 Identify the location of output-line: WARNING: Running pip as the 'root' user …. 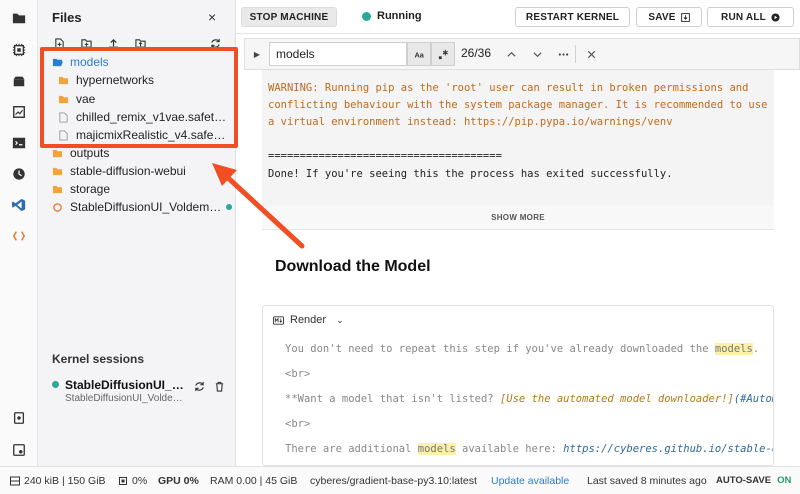
(508, 88).